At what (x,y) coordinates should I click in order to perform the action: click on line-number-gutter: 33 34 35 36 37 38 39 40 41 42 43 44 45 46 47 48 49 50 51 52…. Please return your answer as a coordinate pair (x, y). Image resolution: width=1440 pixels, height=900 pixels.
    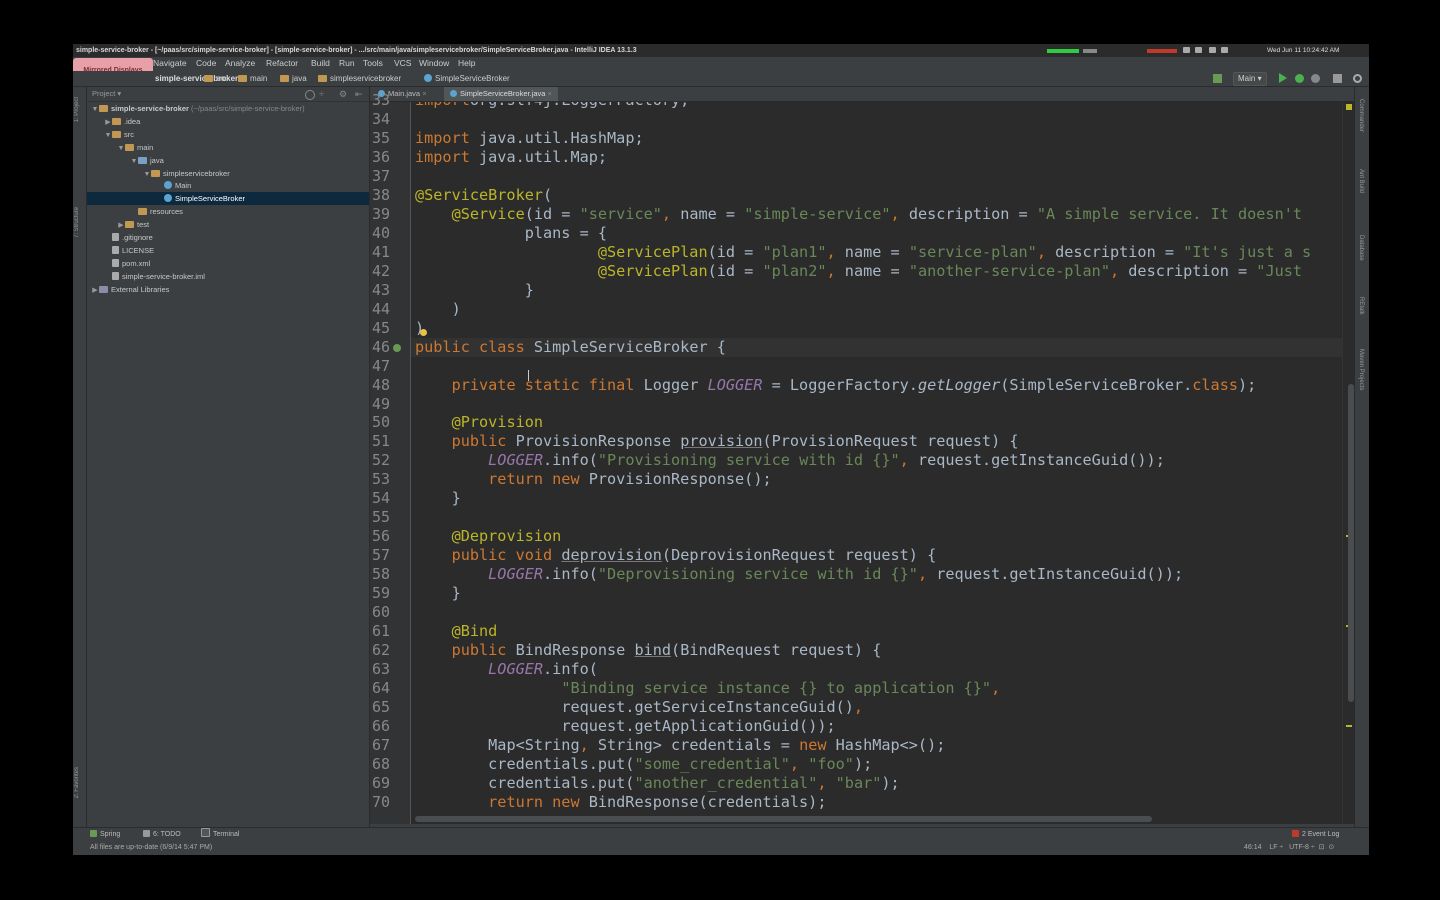
    Looking at the image, I should click on (390, 457).